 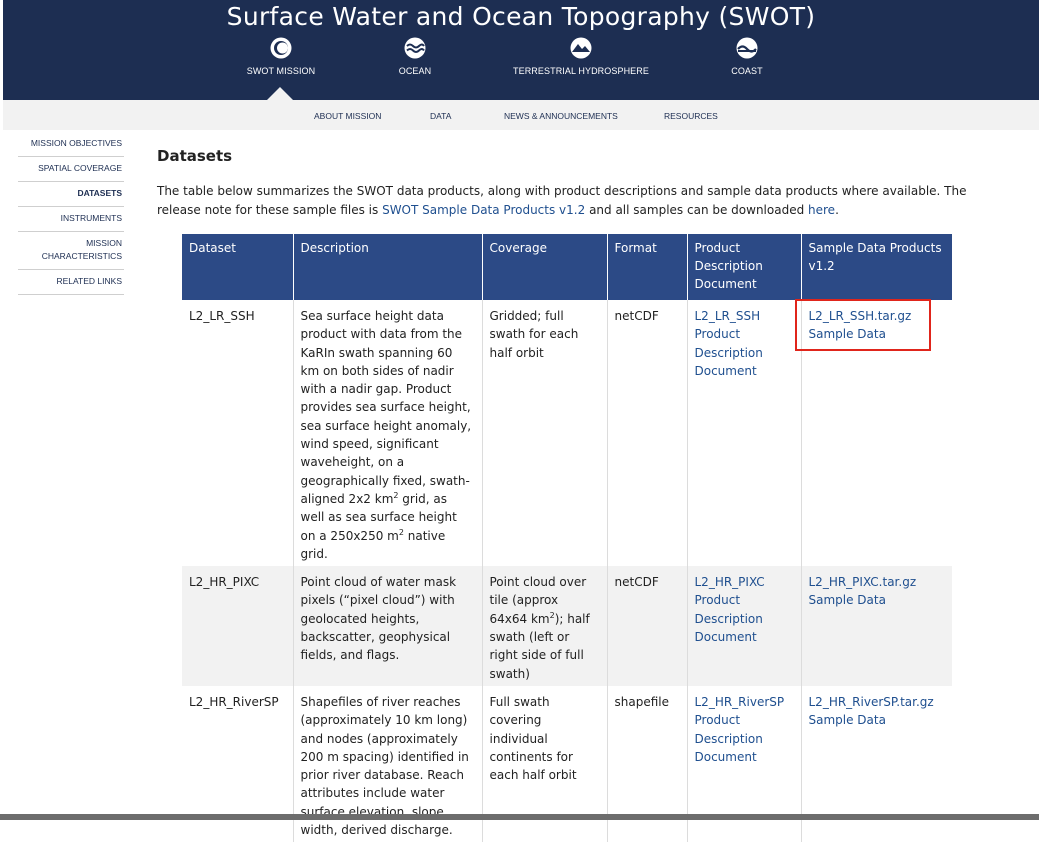 I want to click on release-note-link: SWOT Sample Data Products v1.2, so click(x=483, y=210).